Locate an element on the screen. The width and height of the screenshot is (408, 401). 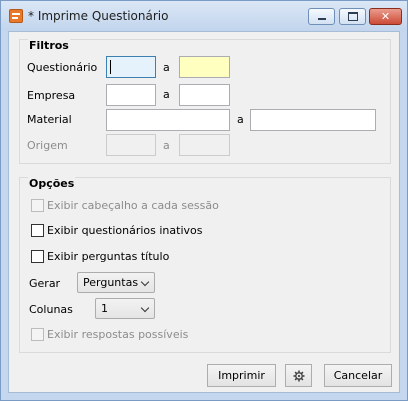
exibir-respostas-label: Exibir respostas possíveis is located at coordinates (118, 334).